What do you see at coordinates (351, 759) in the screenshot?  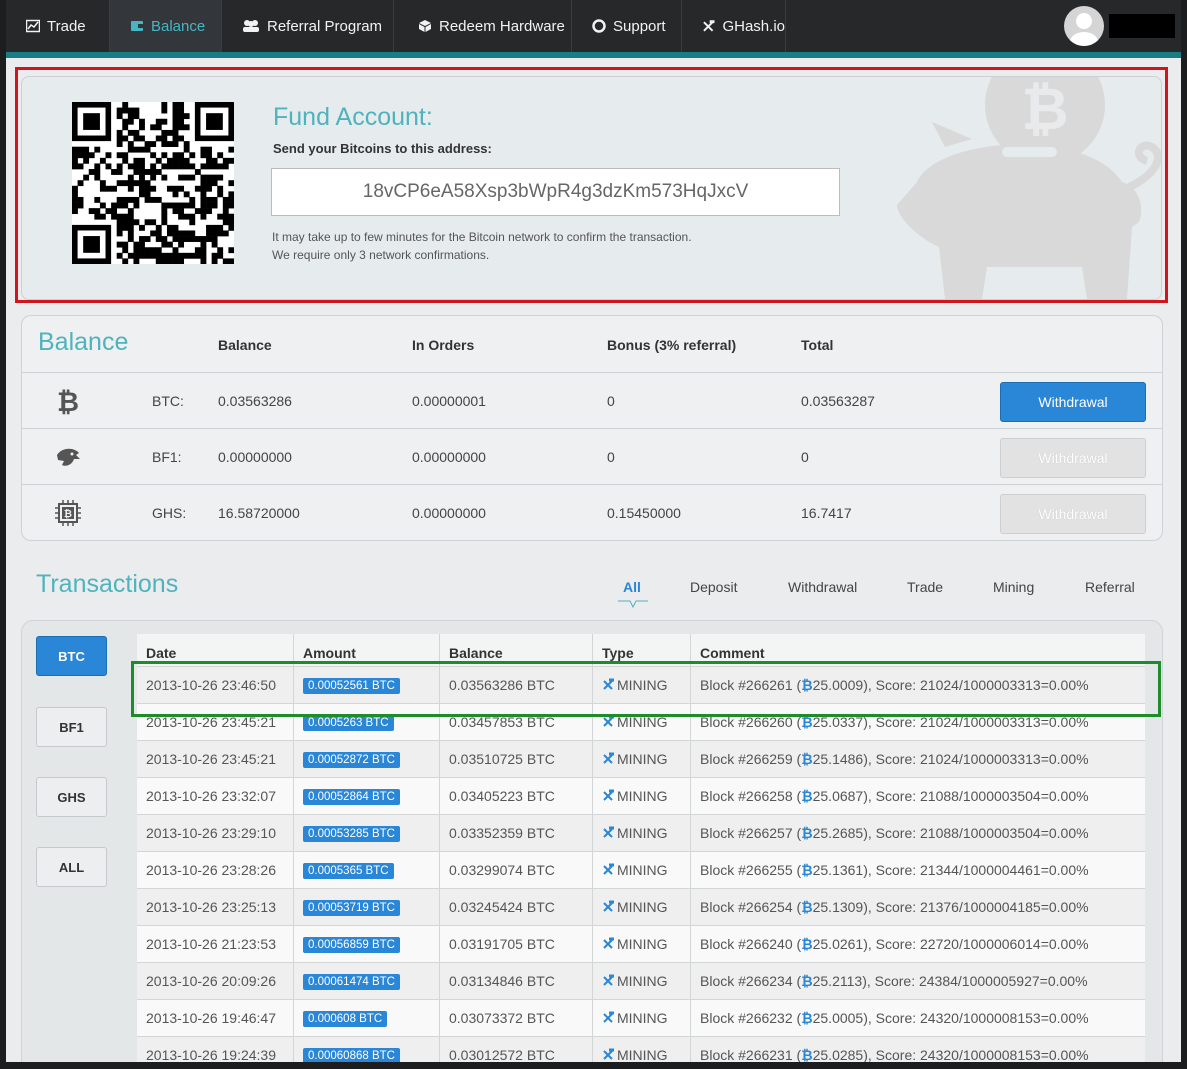 I see `tx-amount: 0.00052872 BTC` at bounding box center [351, 759].